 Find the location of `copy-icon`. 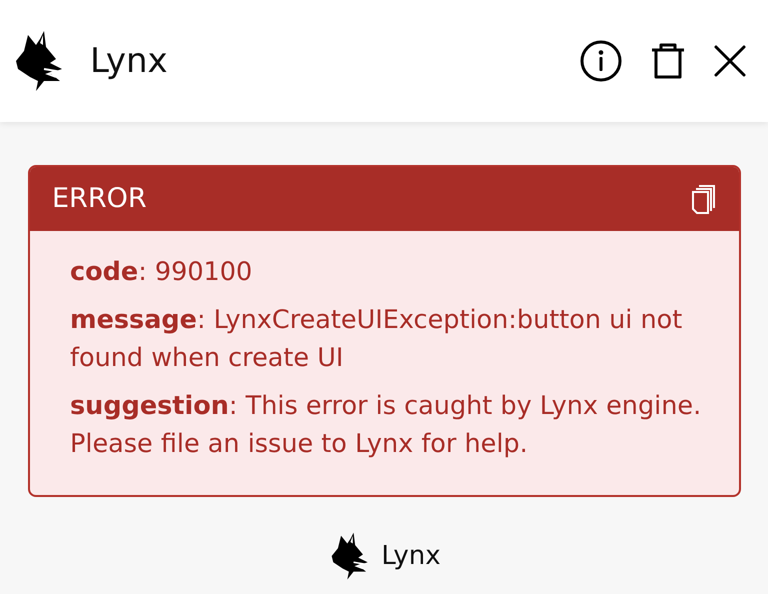

copy-icon is located at coordinates (704, 199).